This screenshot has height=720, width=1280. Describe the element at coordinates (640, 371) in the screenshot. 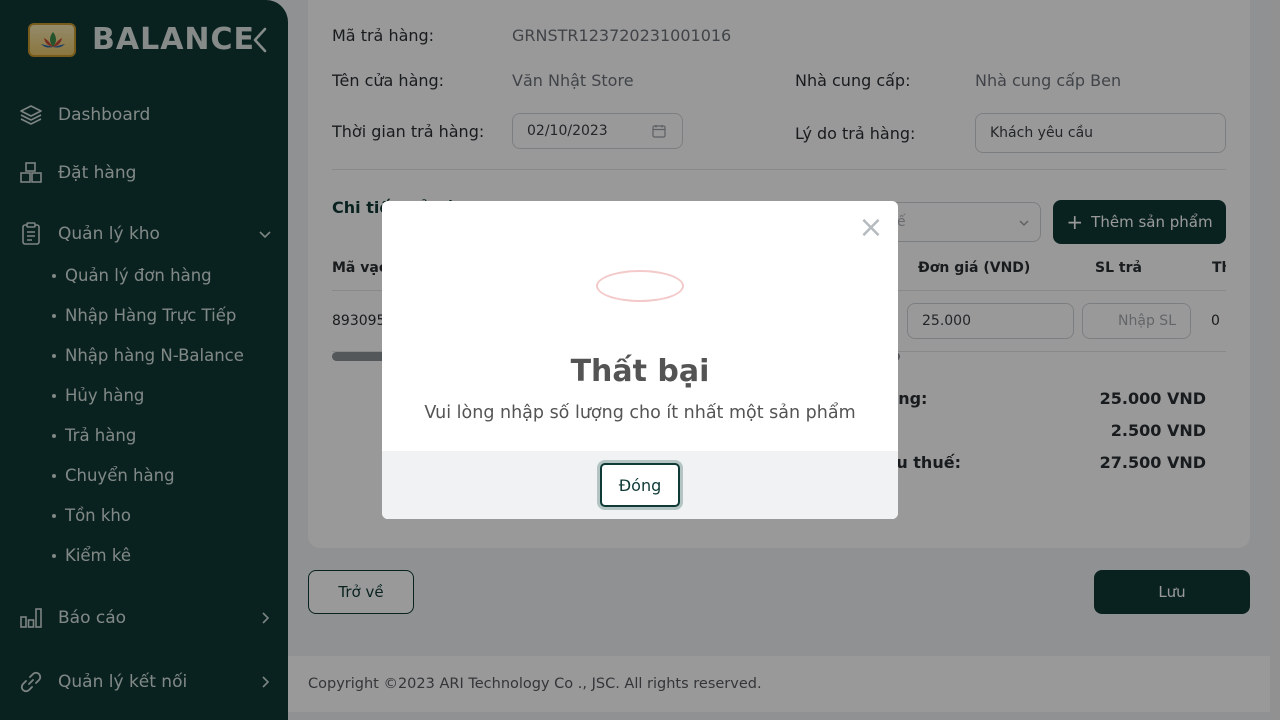

I see `dialog-title: Thất bại` at that location.